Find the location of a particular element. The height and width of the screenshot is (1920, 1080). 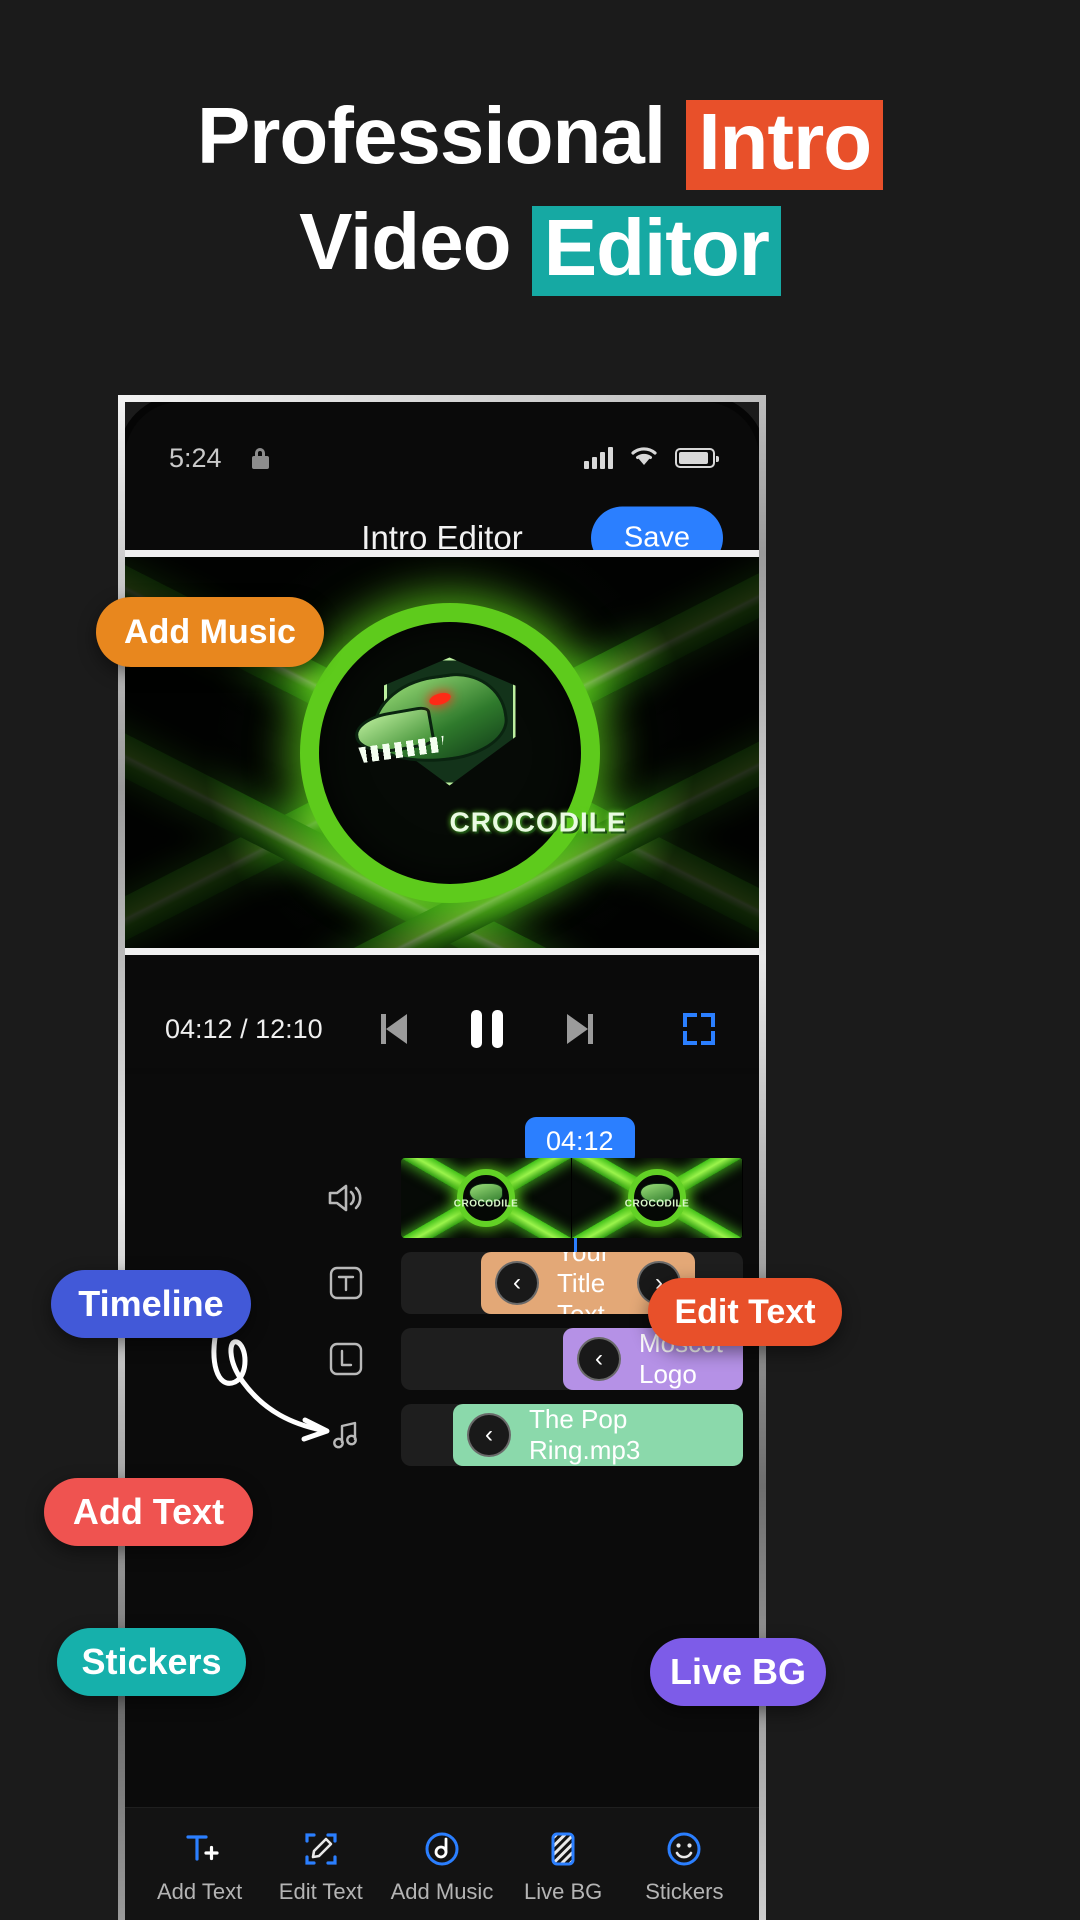

track-lane: ‹ The Pop Ring.mp3 is located at coordinates (572, 1435).